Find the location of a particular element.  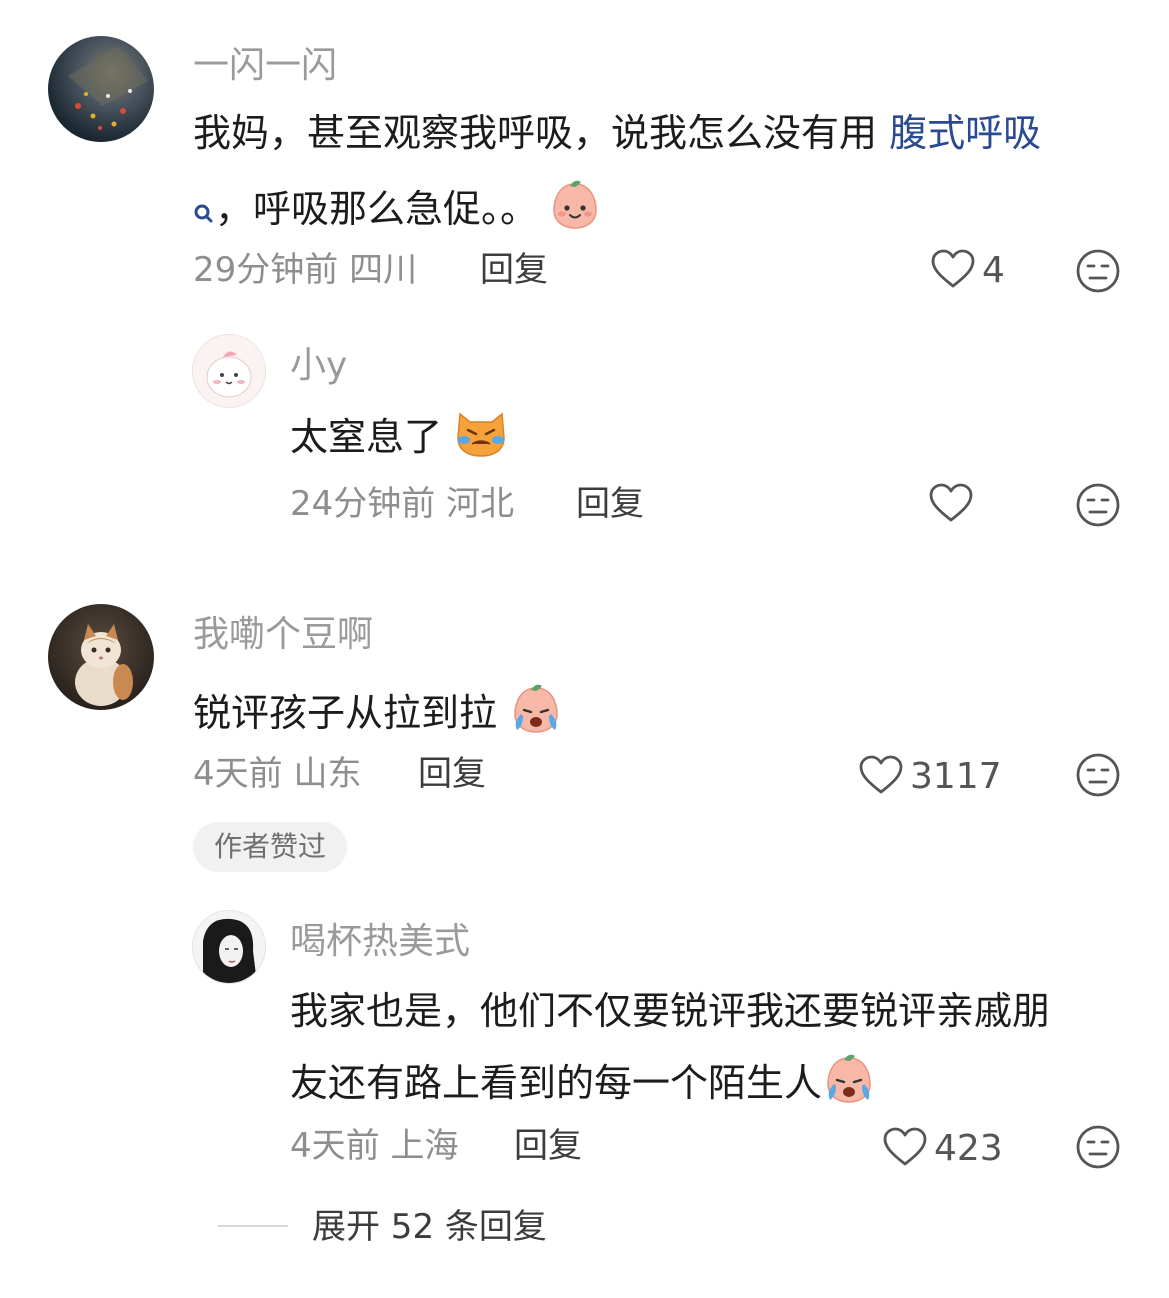

like-button is located at coordinates (954, 505).